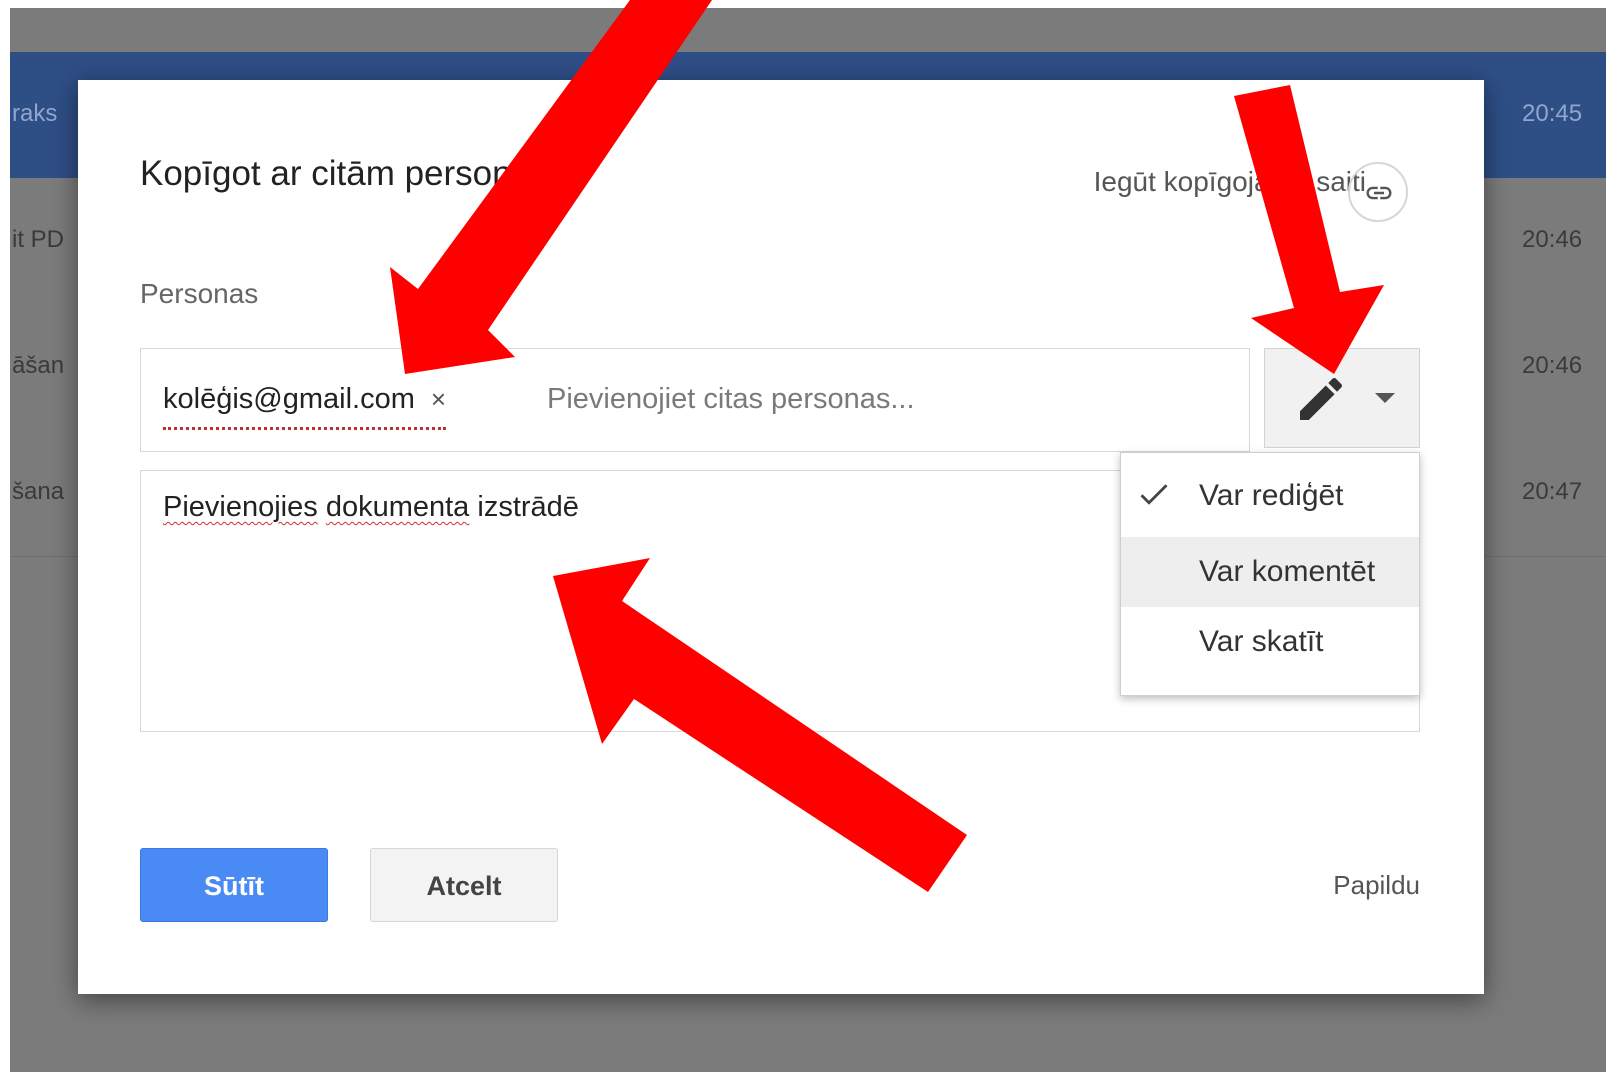  Describe the element at coordinates (38, 491) in the screenshot. I see `background-row-text: šana` at that location.